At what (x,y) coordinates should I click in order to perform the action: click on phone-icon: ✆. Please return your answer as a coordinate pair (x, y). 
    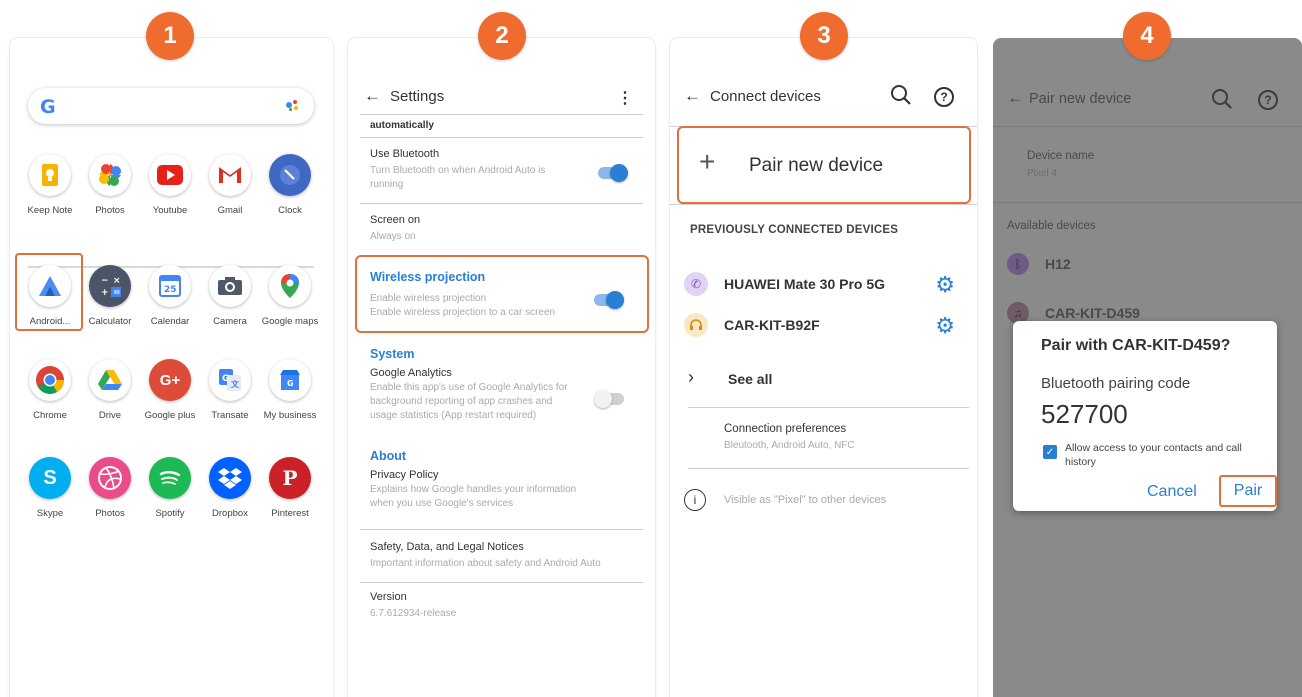
    Looking at the image, I should click on (696, 284).